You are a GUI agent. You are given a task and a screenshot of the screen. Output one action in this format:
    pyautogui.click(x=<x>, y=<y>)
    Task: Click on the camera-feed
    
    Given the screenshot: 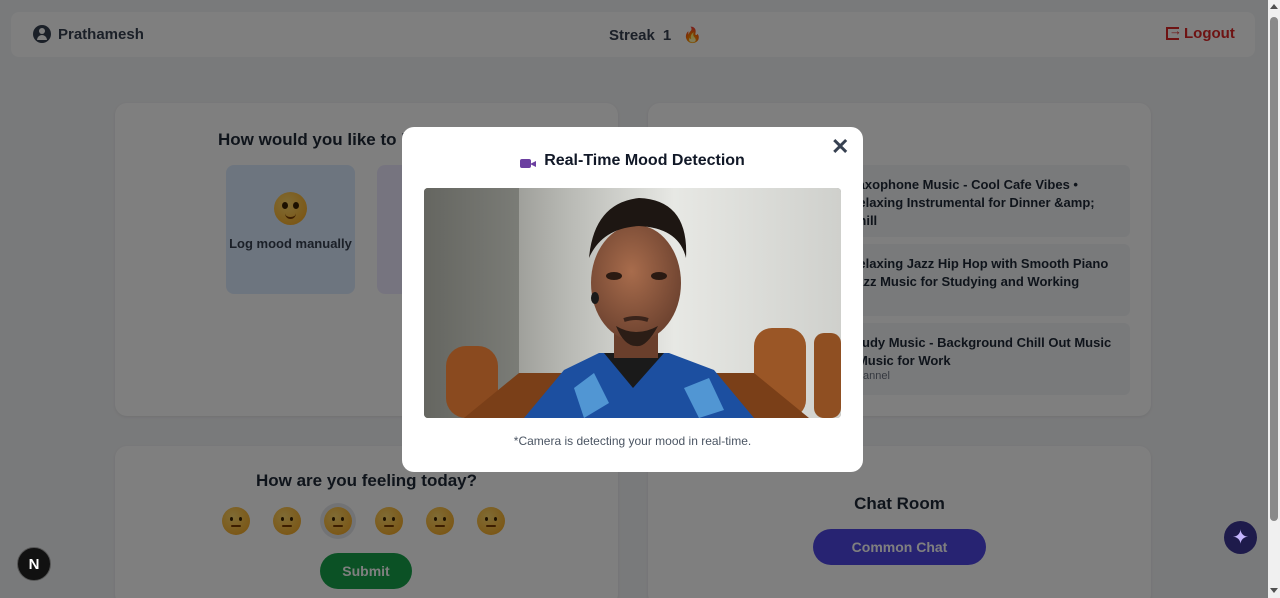 What is the action you would take?
    pyautogui.click(x=632, y=303)
    